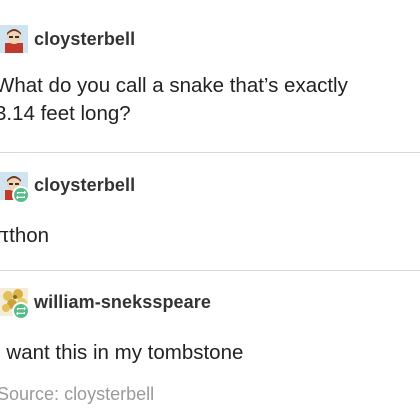 The width and height of the screenshot is (420, 420). What do you see at coordinates (65, 113) in the screenshot?
I see `post-1-text-line-2: 3.14 feet long?` at bounding box center [65, 113].